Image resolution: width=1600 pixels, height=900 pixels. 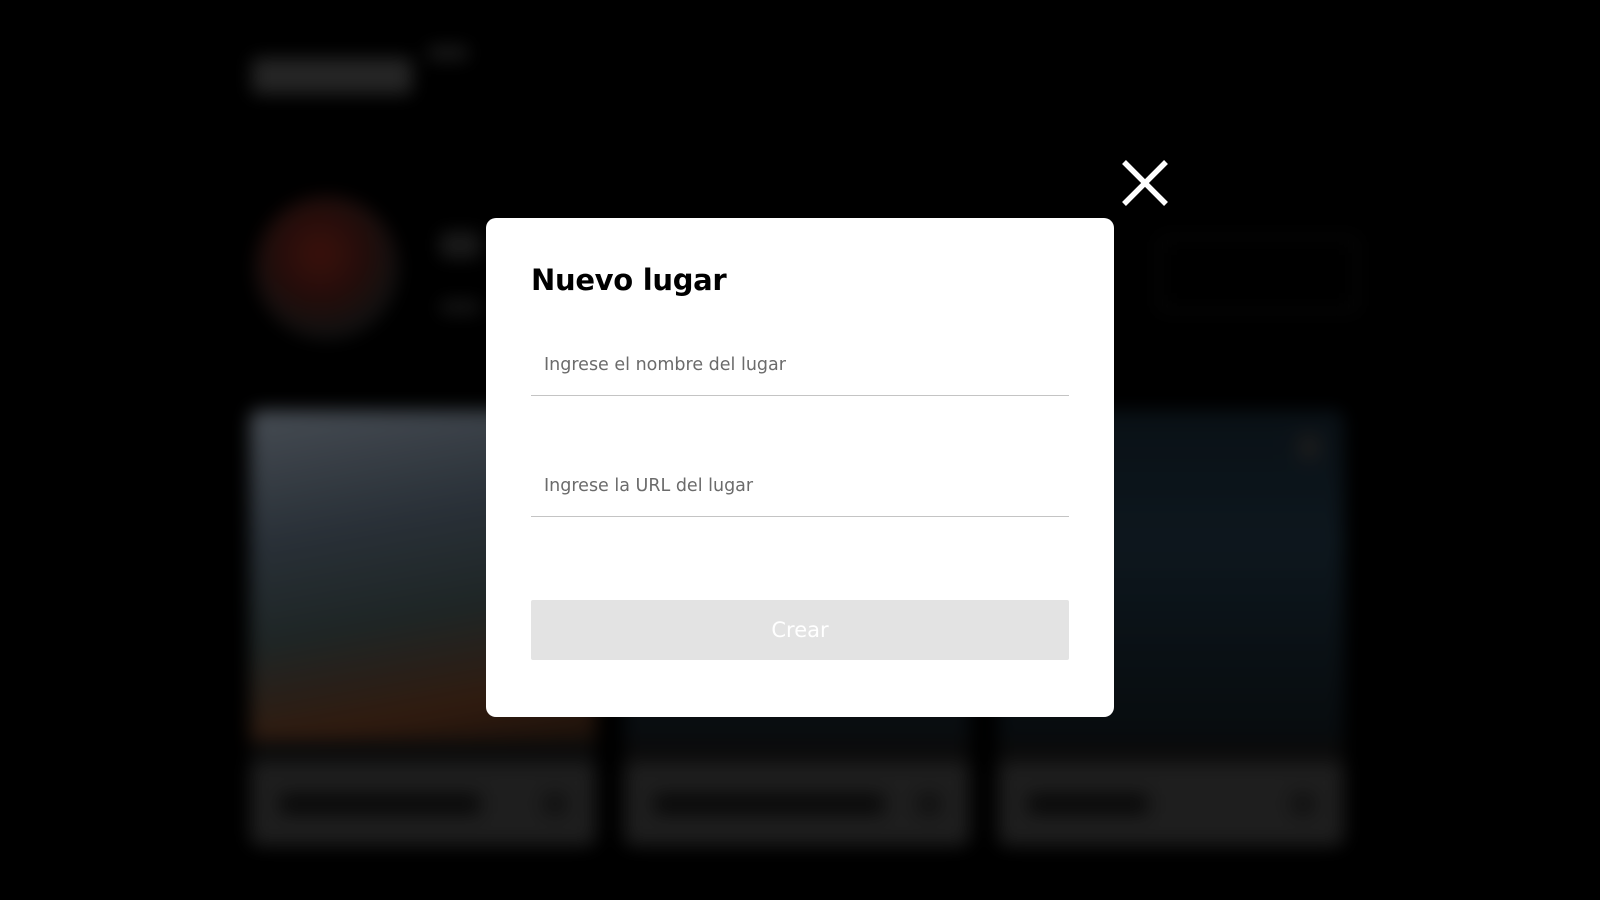 I want to click on create-button: Crear, so click(x=800, y=630).